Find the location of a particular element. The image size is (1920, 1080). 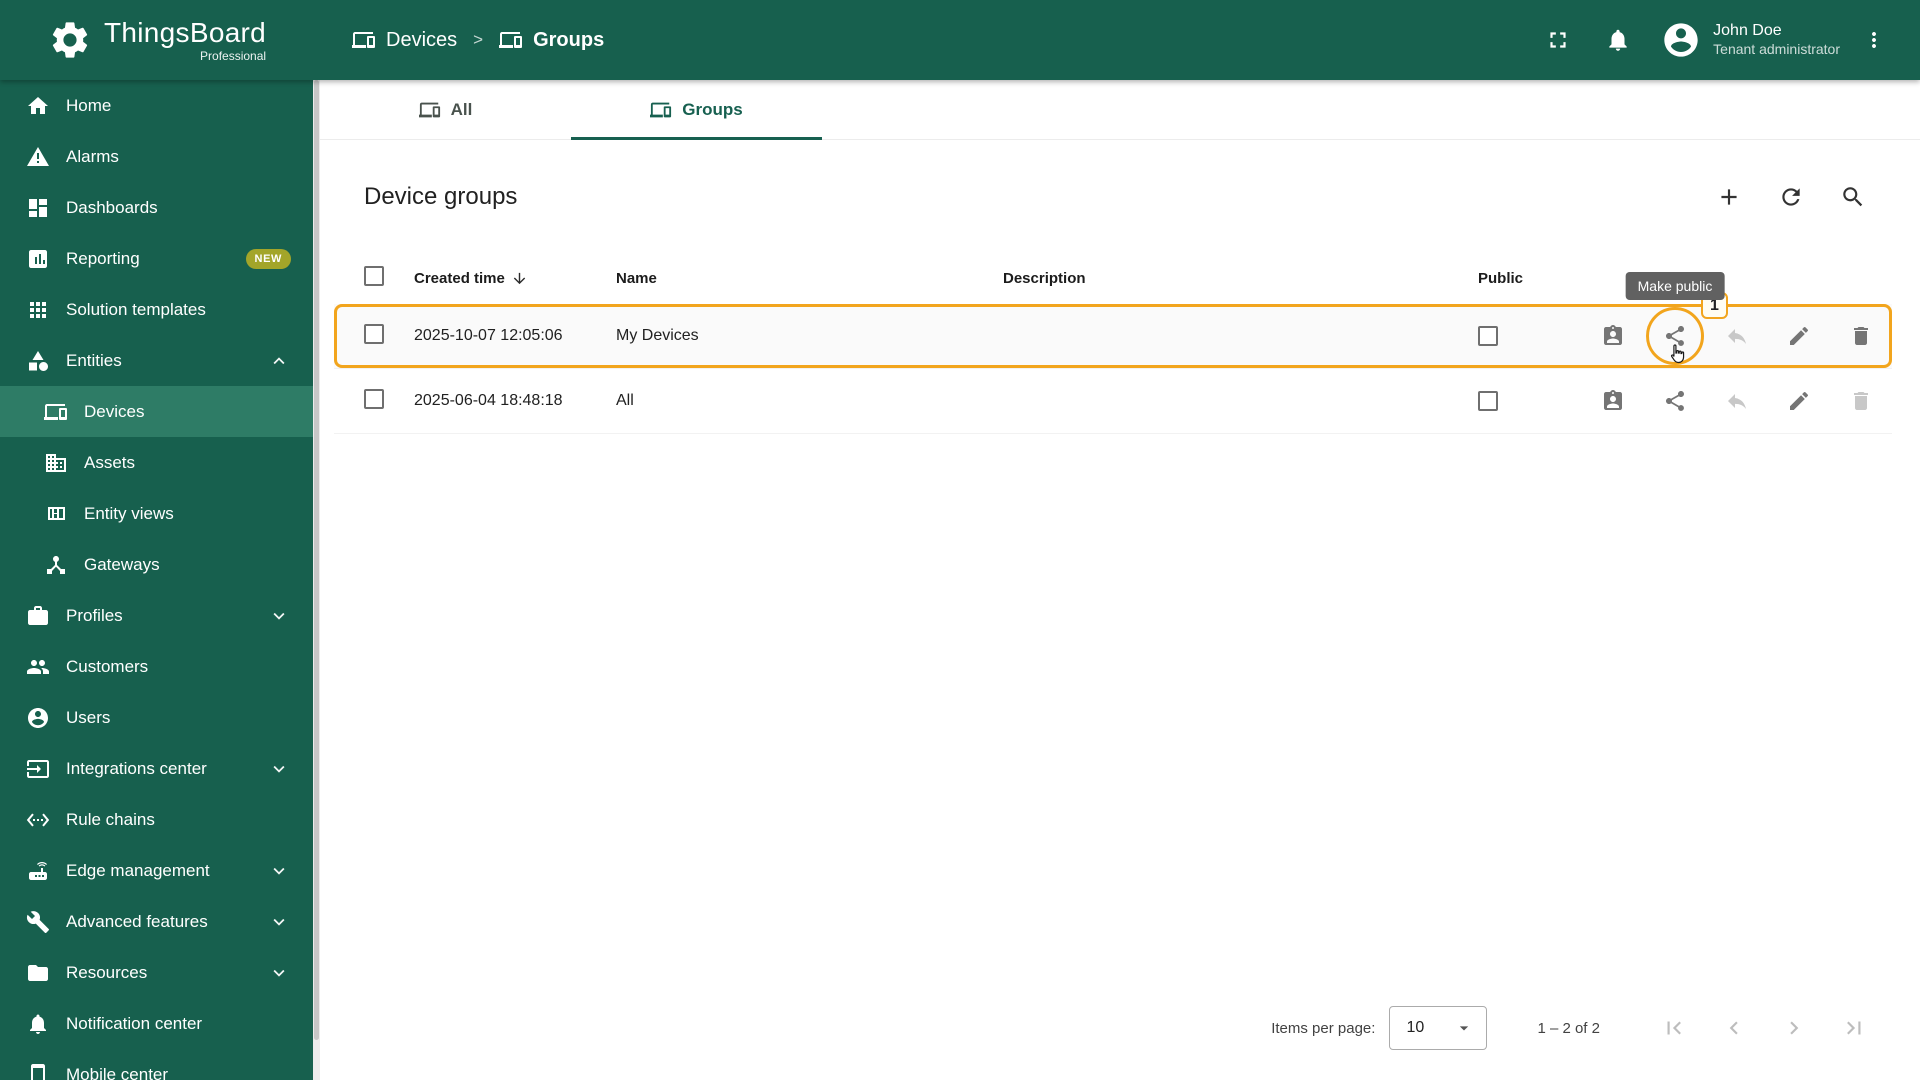

fullscreen-icon is located at coordinates (1558, 40).